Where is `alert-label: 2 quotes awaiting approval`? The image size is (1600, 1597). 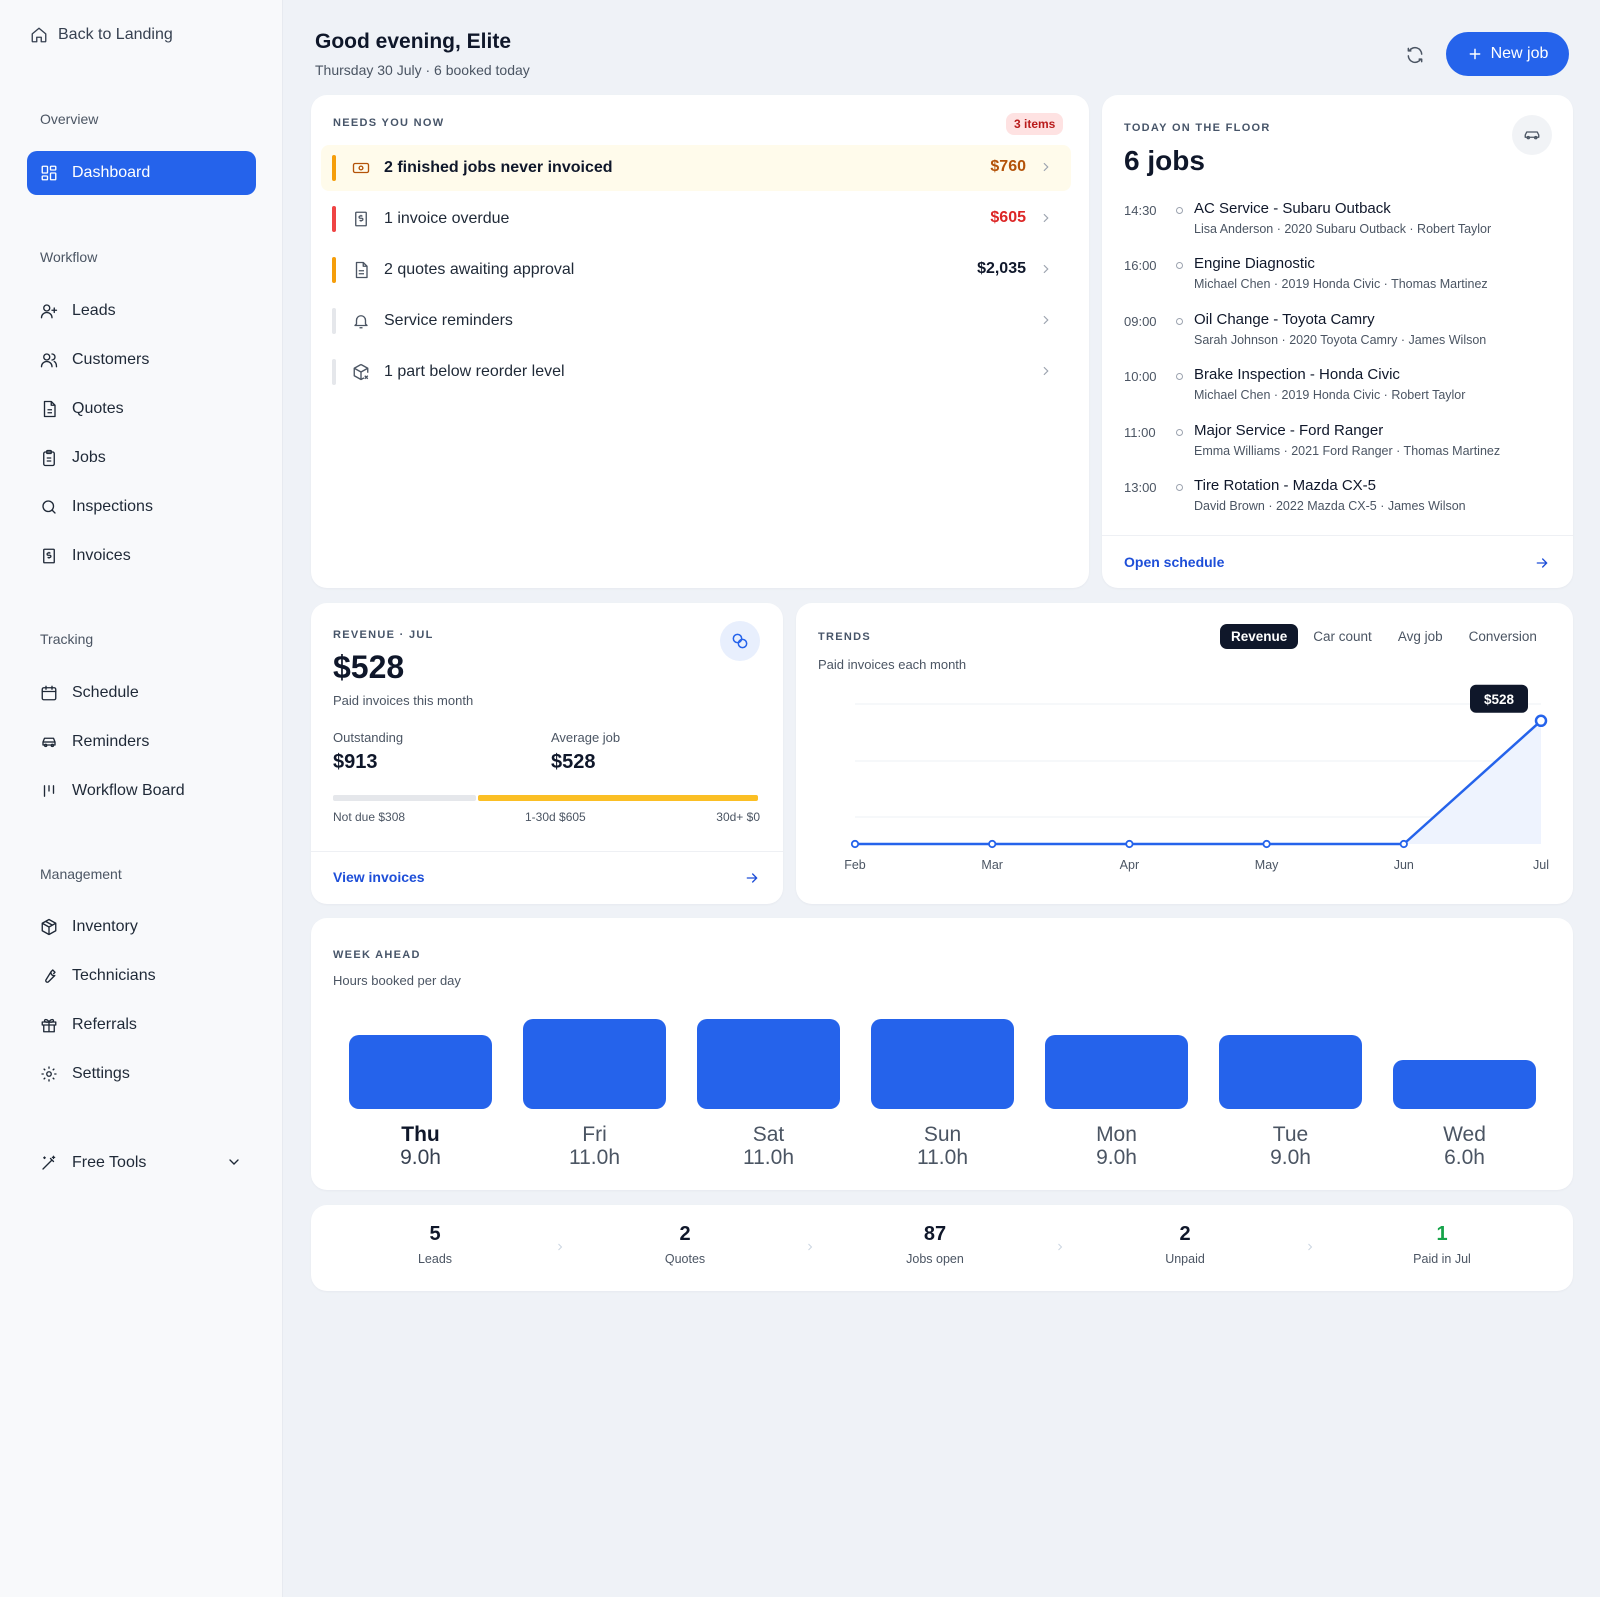
alert-label: 2 quotes awaiting approval is located at coordinates (479, 269).